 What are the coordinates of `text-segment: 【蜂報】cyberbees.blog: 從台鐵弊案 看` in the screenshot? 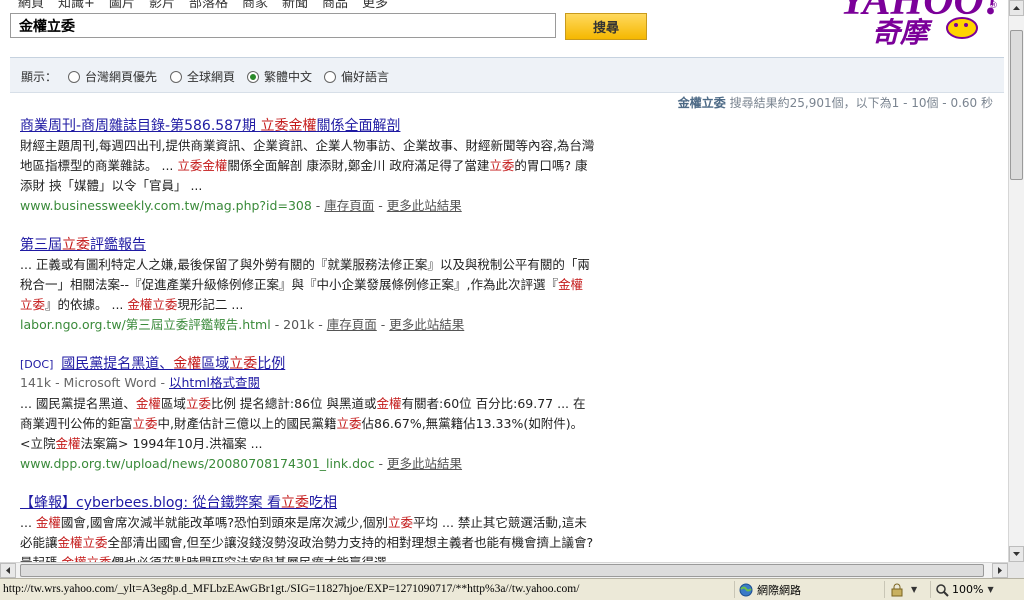 It's located at (150, 503).